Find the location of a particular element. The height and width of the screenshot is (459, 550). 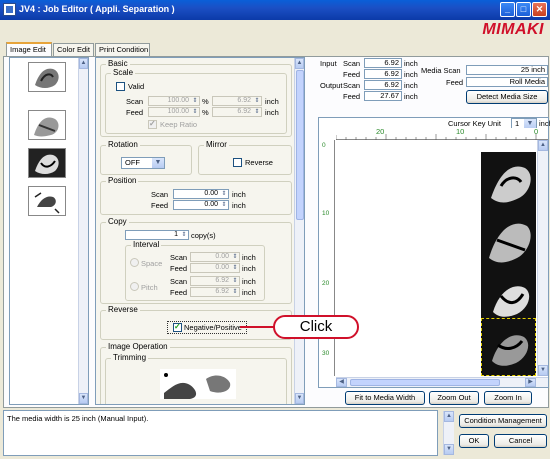

maximize-button: □ is located at coordinates (523, 9).